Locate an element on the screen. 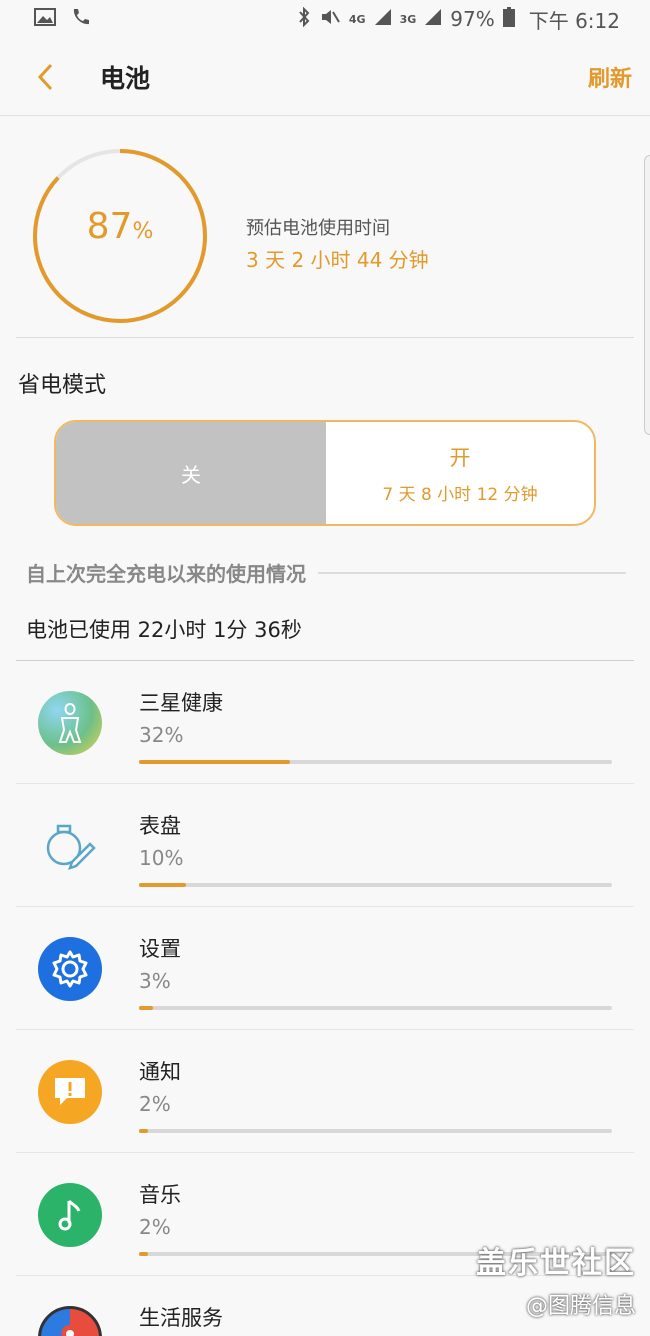  header-line is located at coordinates (472, 572).